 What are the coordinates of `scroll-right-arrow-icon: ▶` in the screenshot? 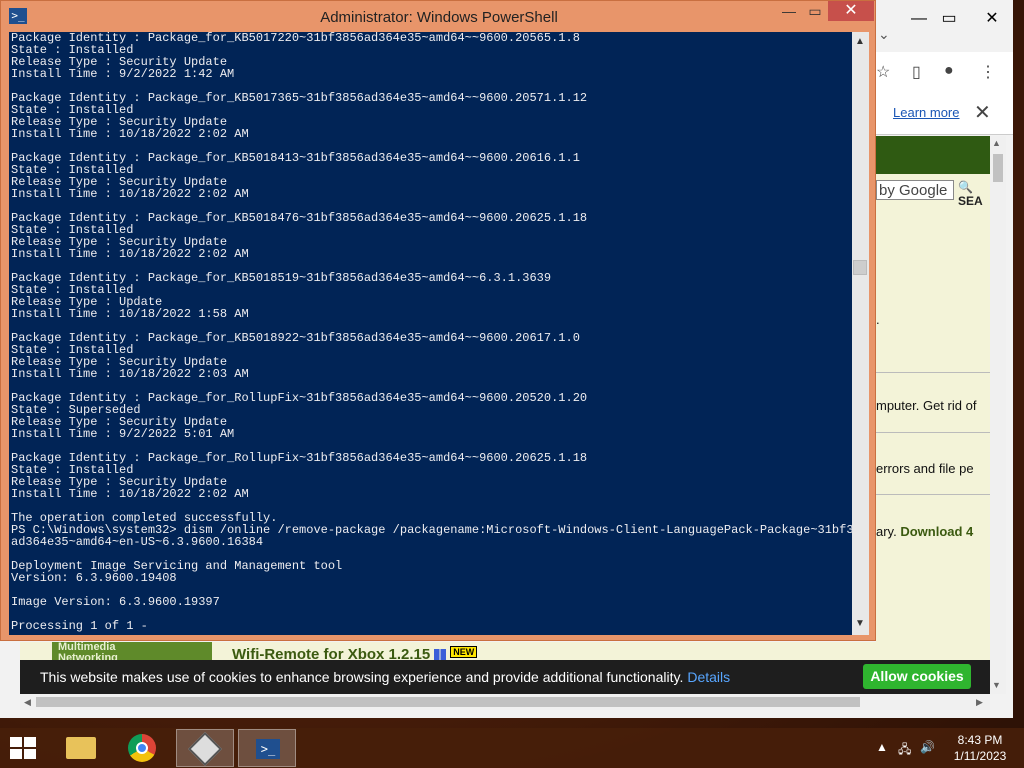 It's located at (979, 702).